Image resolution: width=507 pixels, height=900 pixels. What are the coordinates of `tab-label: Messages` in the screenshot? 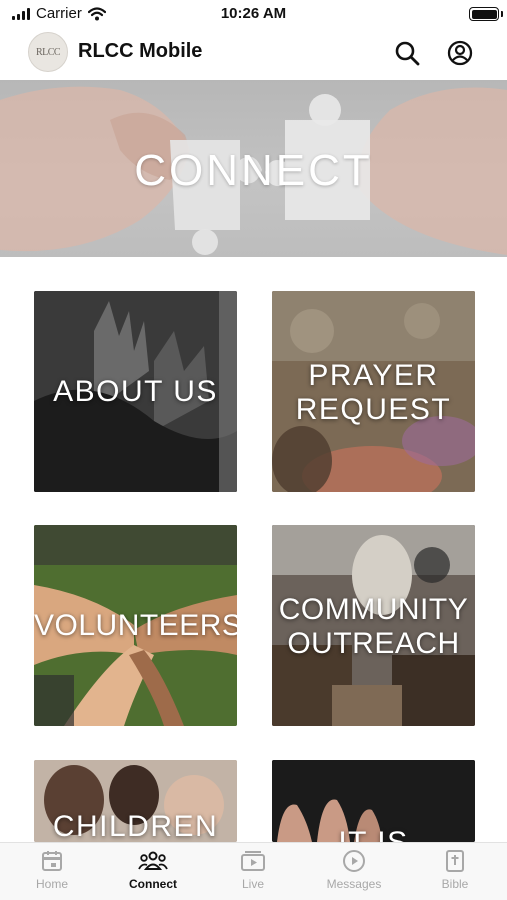 It's located at (354, 884).